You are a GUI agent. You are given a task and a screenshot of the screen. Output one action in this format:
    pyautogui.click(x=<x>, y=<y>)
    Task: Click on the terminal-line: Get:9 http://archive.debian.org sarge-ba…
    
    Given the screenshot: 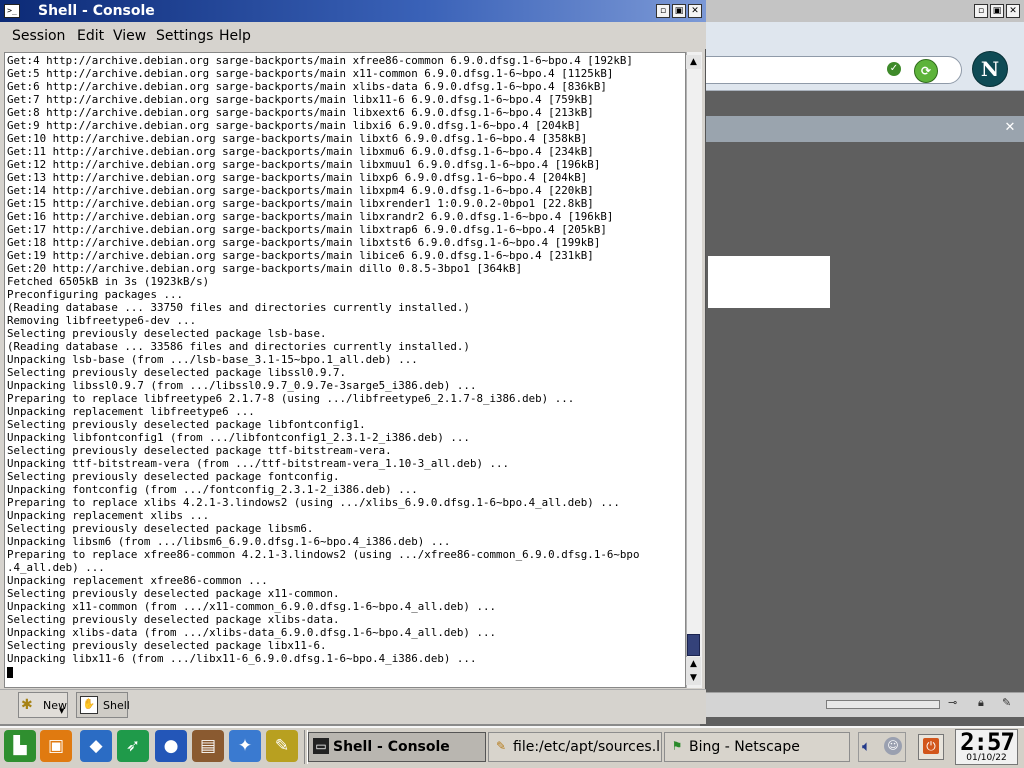 What is the action you would take?
    pyautogui.click(x=294, y=125)
    